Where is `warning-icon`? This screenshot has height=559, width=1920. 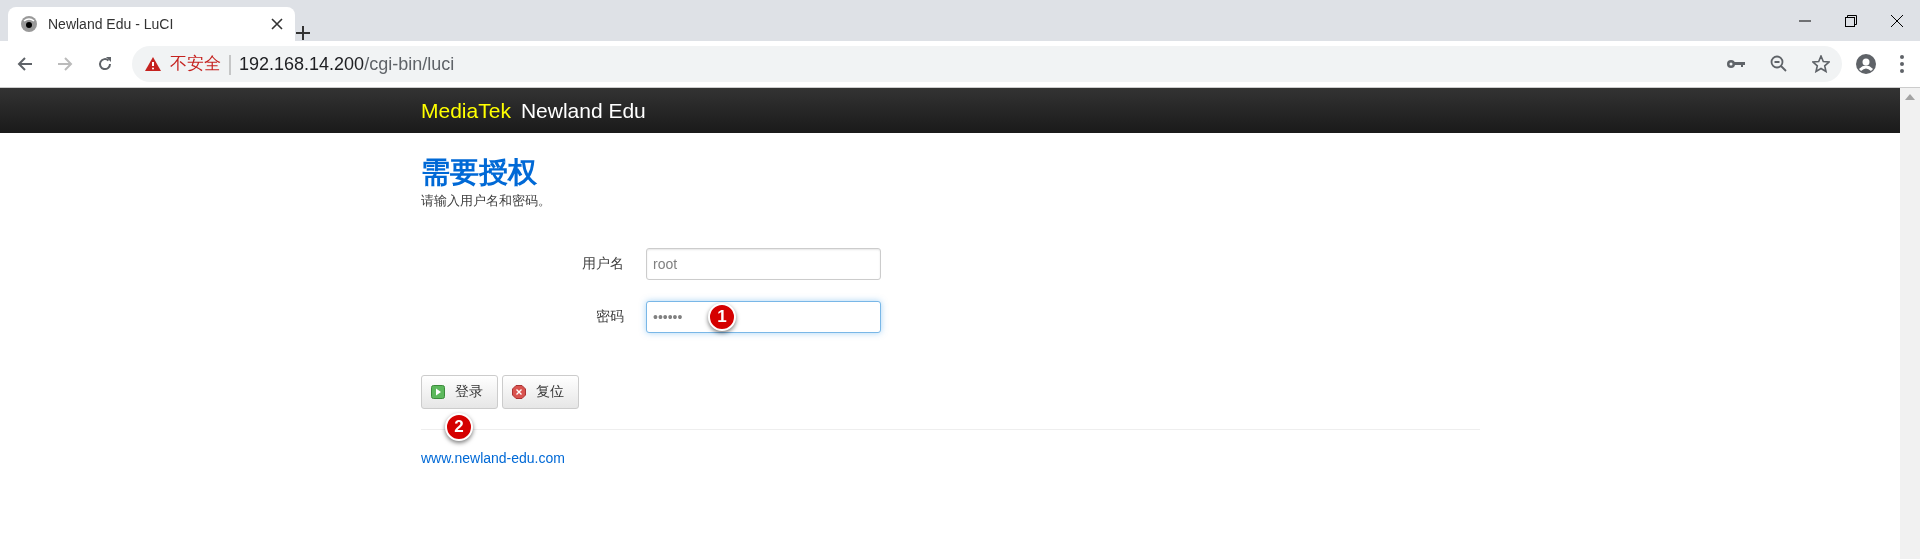 warning-icon is located at coordinates (153, 64).